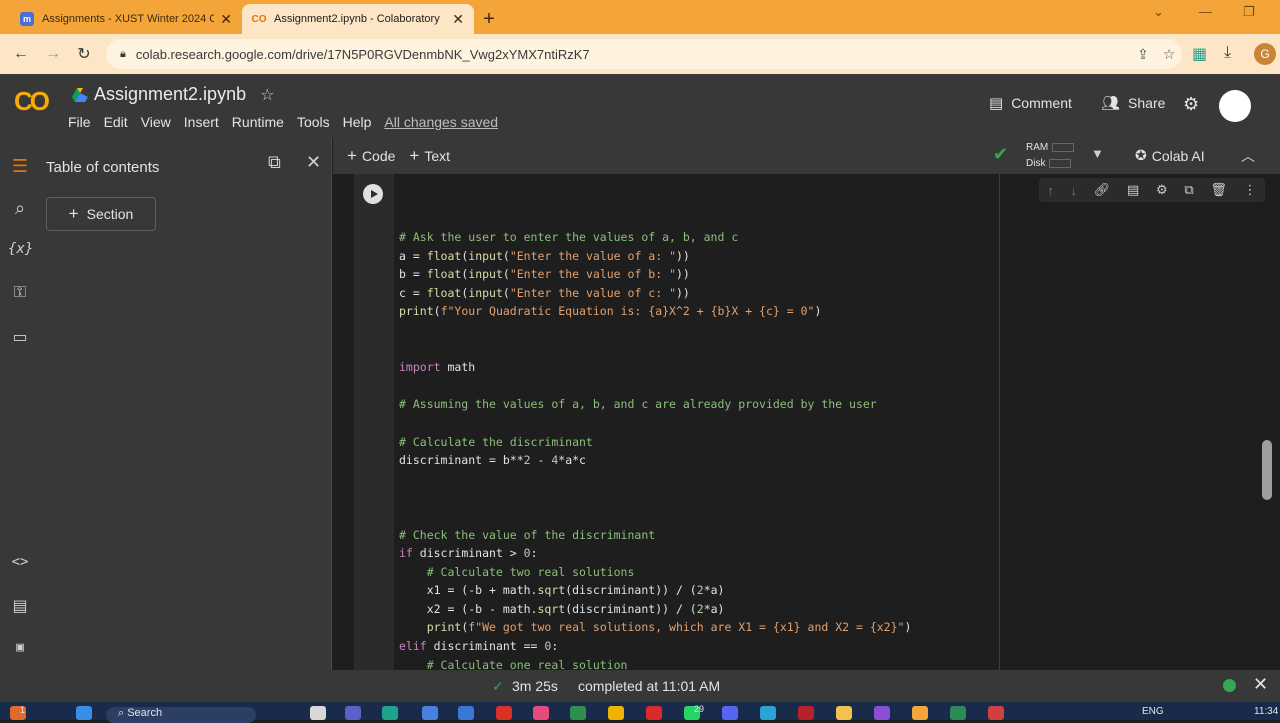 Image resolution: width=1280 pixels, height=723 pixels. Describe the element at coordinates (655, 367) in the screenshot. I see `code-line: import math` at that location.